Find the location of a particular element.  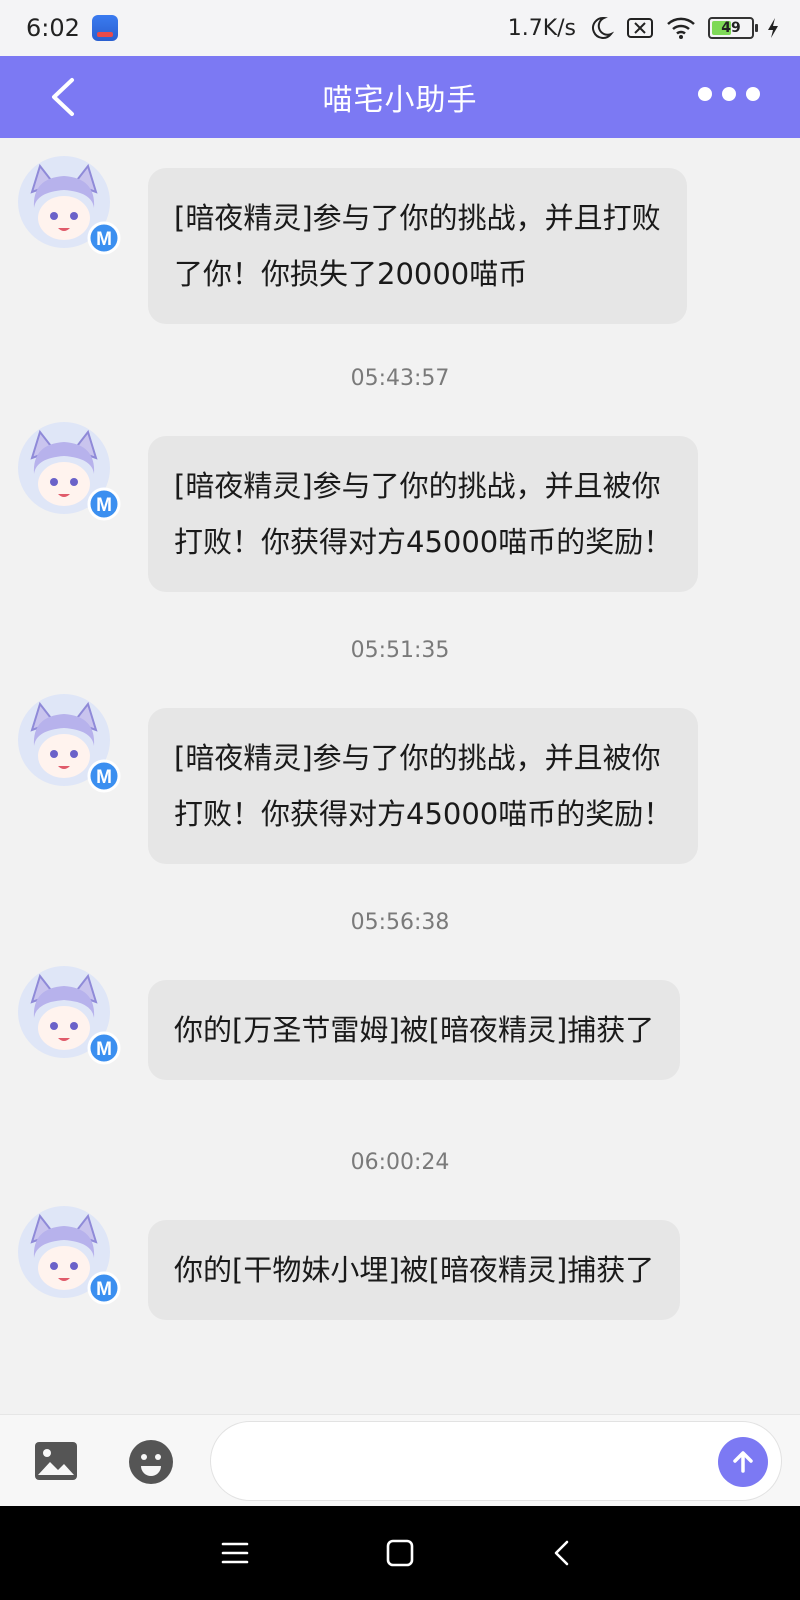

status-right: 1.7K/s 49 is located at coordinates (644, 28).